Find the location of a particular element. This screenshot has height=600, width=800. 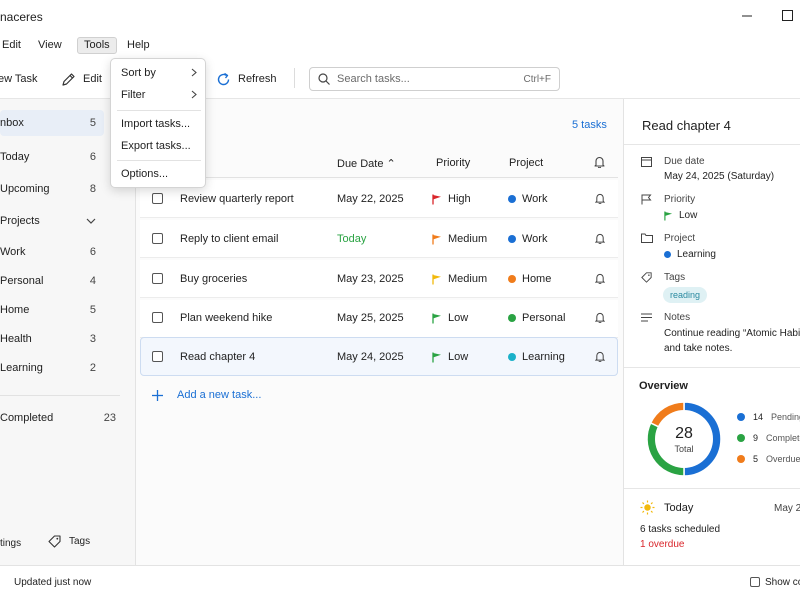

task-due-date: Today is located at coordinates (352, 239).